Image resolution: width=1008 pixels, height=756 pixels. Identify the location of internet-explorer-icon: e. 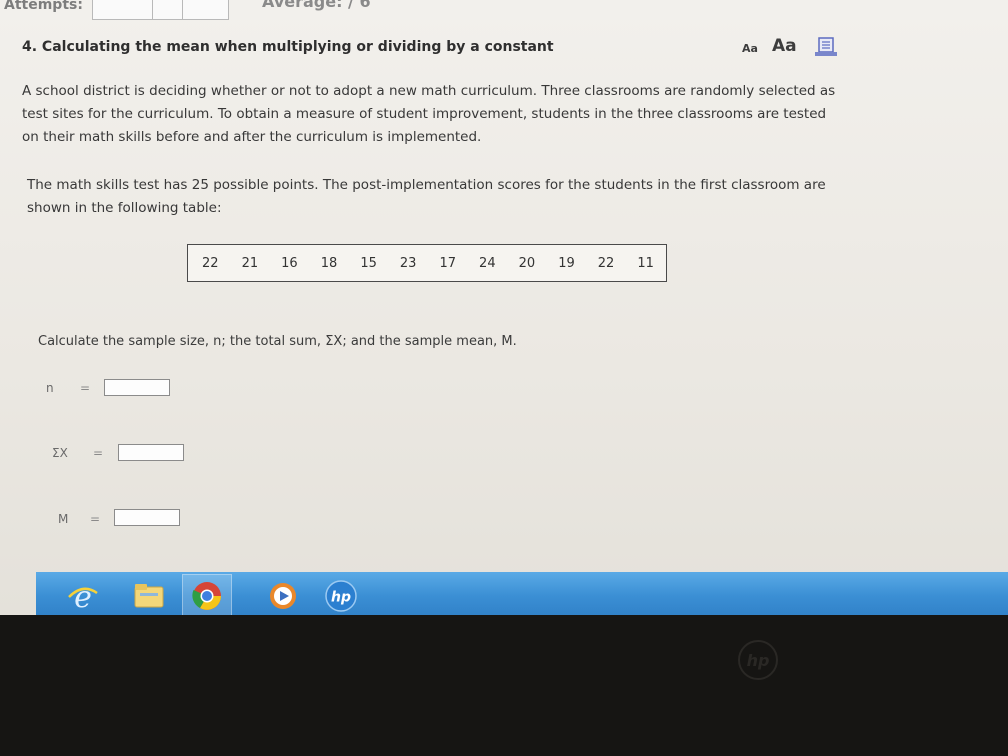
(83, 594).